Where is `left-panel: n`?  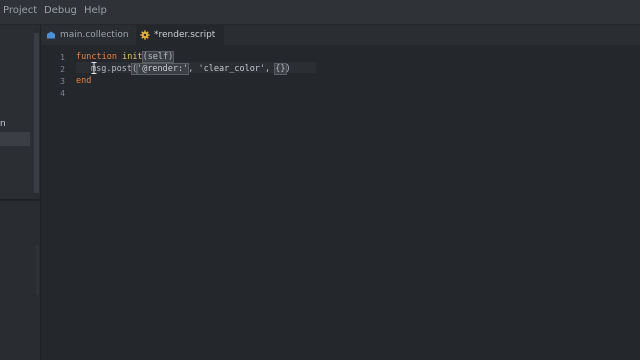 left-panel: n is located at coordinates (20, 192).